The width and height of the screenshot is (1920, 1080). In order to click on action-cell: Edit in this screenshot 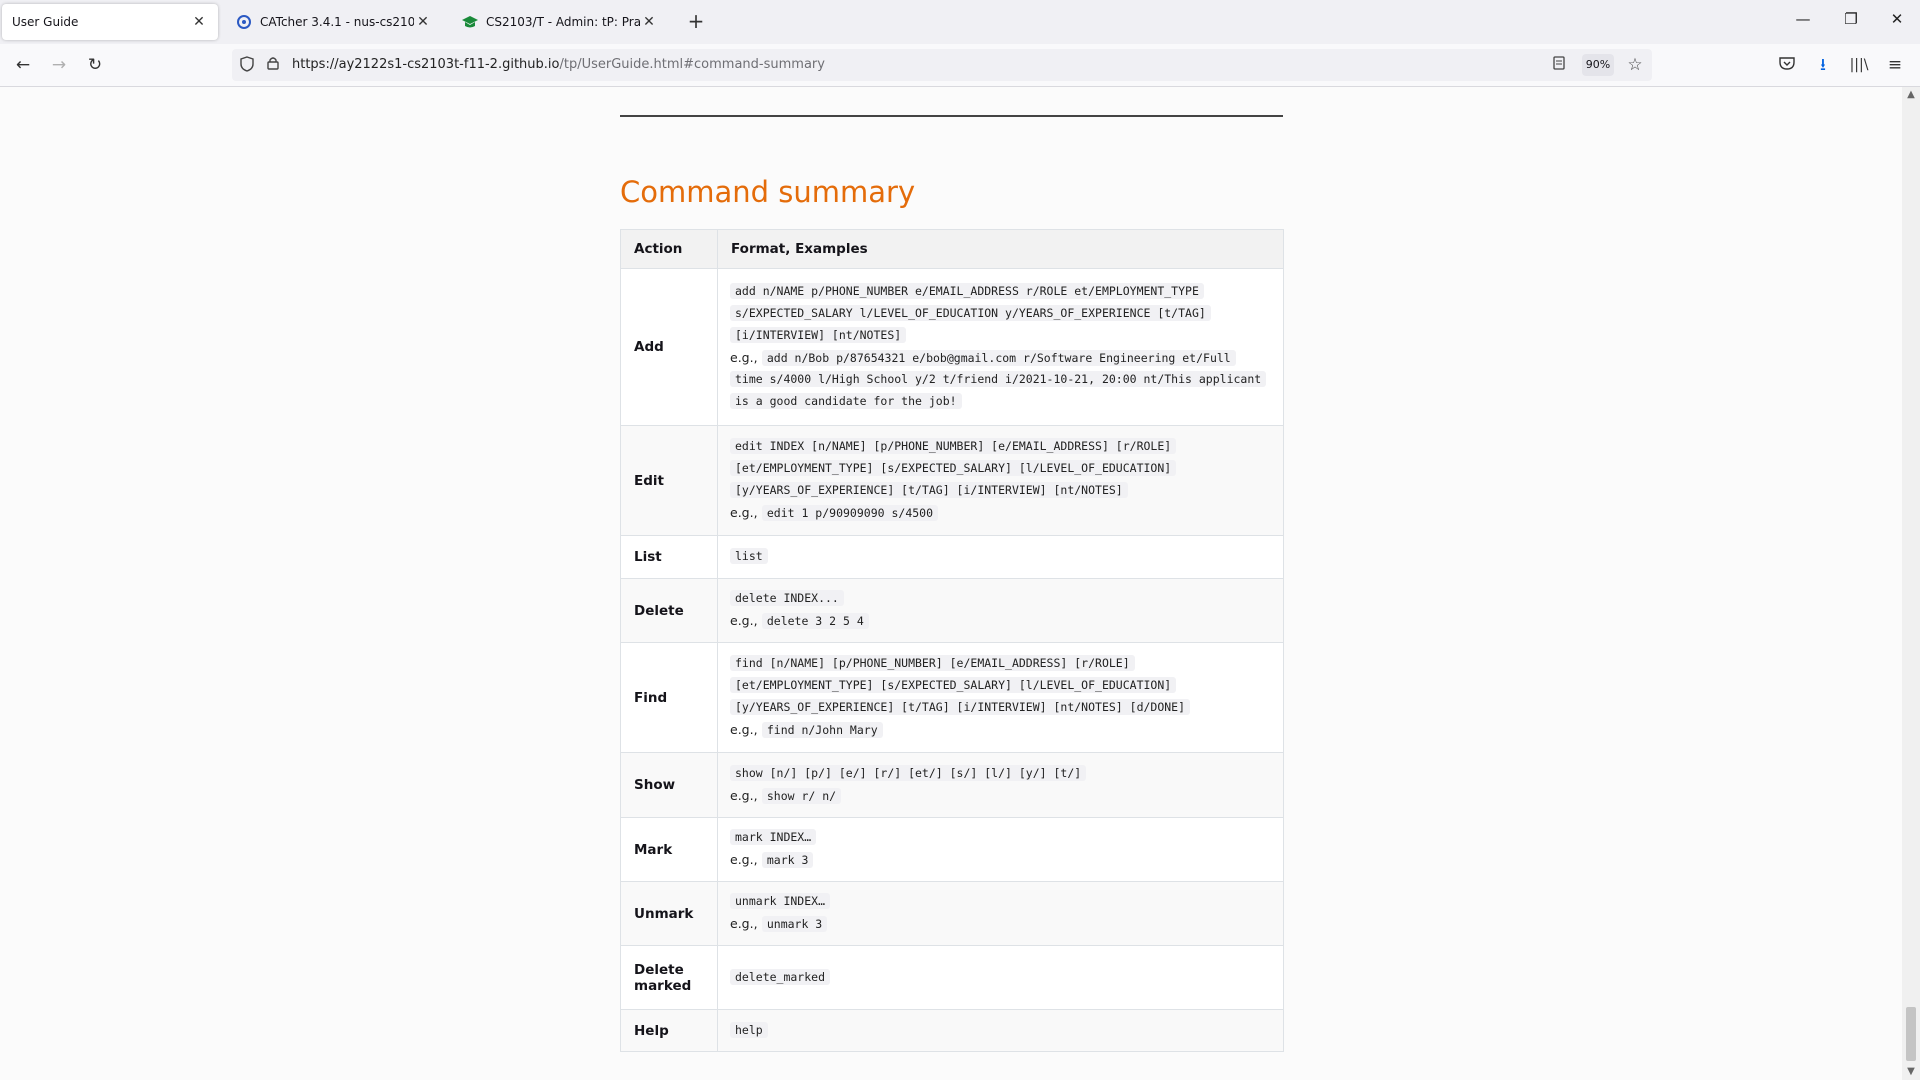, I will do `click(669, 480)`.